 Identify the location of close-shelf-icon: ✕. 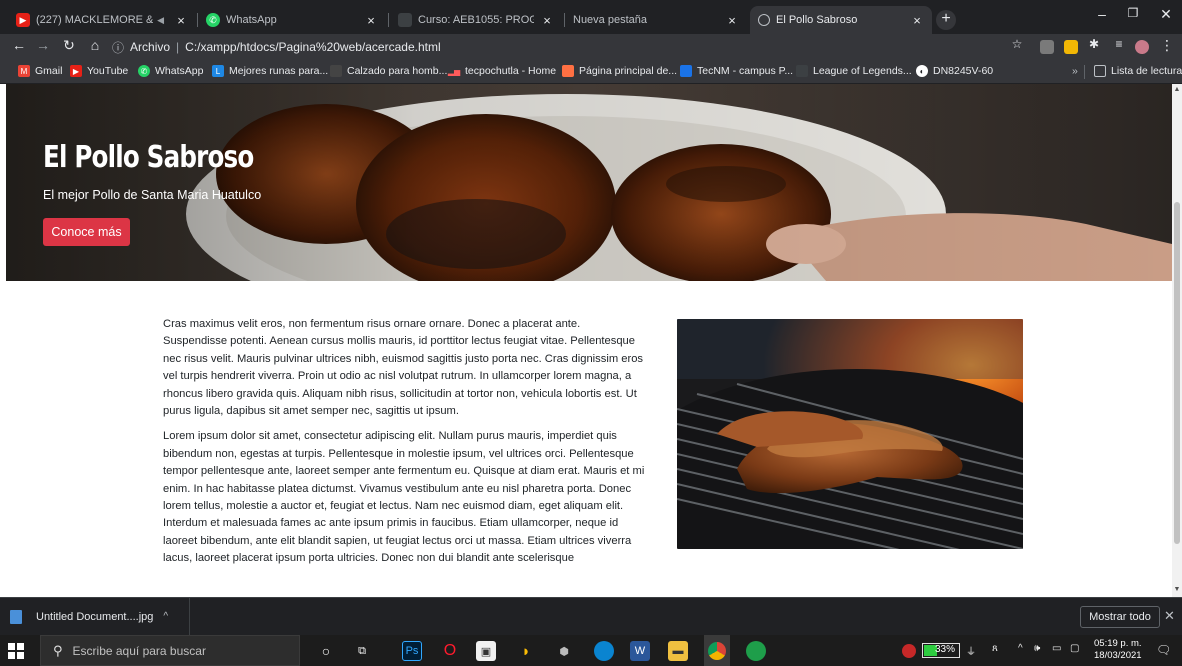
(1169, 616).